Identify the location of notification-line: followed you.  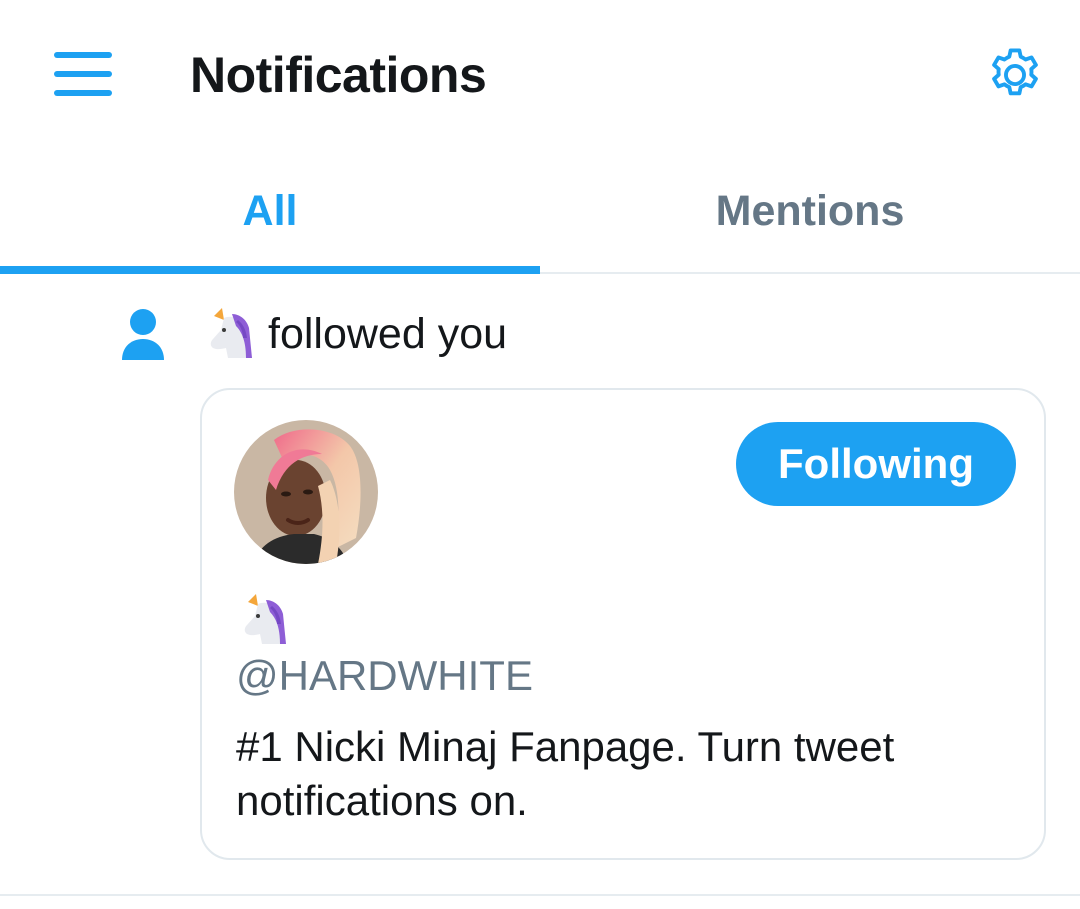
(354, 334).